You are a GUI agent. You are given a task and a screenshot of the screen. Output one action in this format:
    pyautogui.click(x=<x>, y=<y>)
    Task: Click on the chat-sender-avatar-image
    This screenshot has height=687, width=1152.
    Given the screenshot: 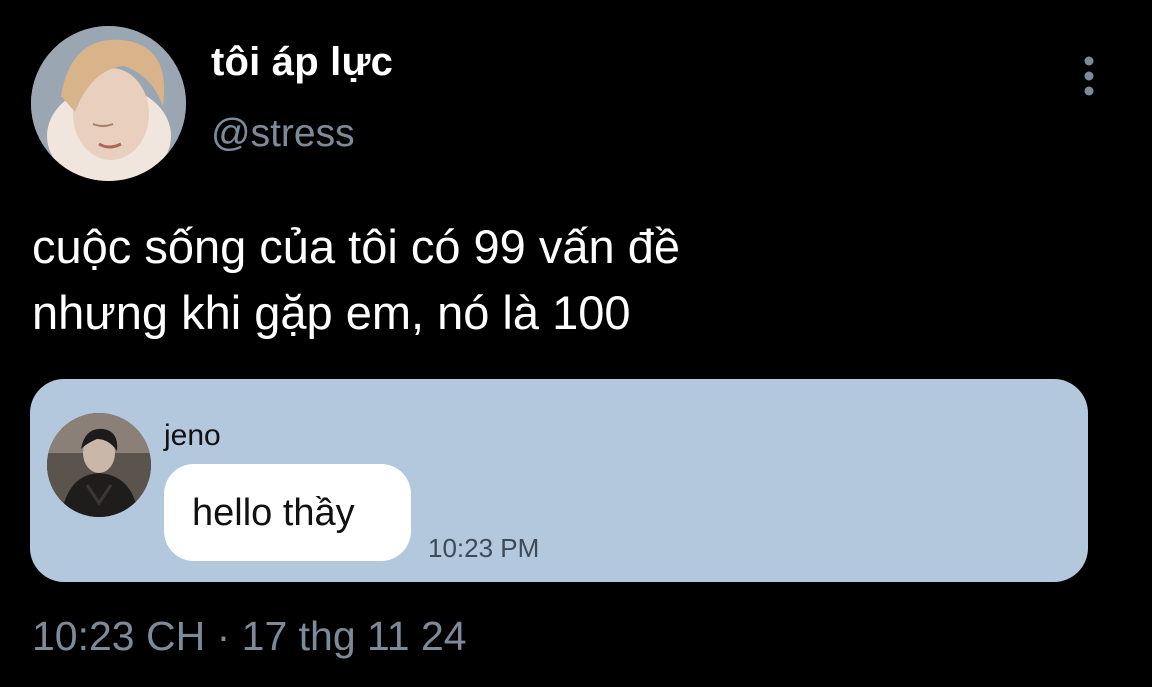 What is the action you would take?
    pyautogui.click(x=99, y=465)
    